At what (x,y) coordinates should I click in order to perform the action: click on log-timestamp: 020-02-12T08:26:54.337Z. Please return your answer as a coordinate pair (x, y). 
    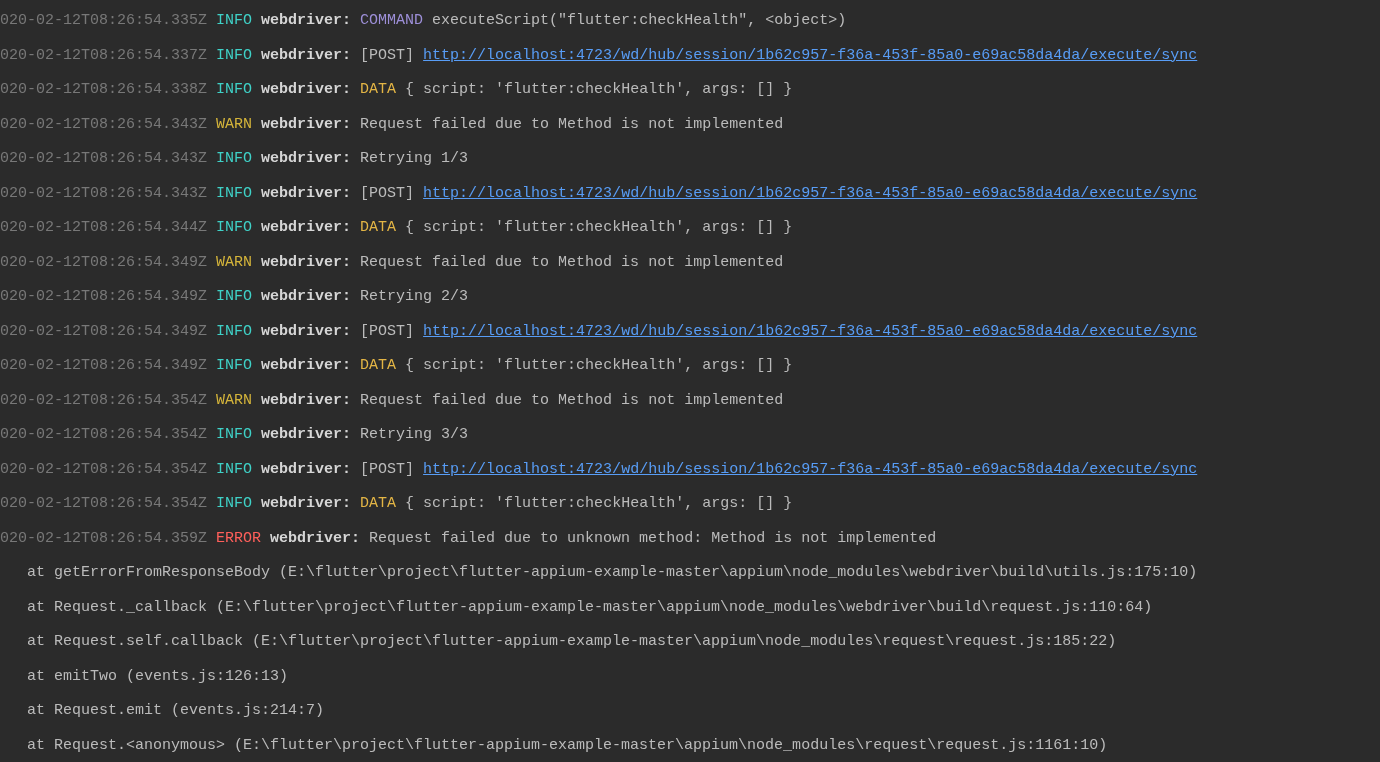
    Looking at the image, I should click on (104, 55).